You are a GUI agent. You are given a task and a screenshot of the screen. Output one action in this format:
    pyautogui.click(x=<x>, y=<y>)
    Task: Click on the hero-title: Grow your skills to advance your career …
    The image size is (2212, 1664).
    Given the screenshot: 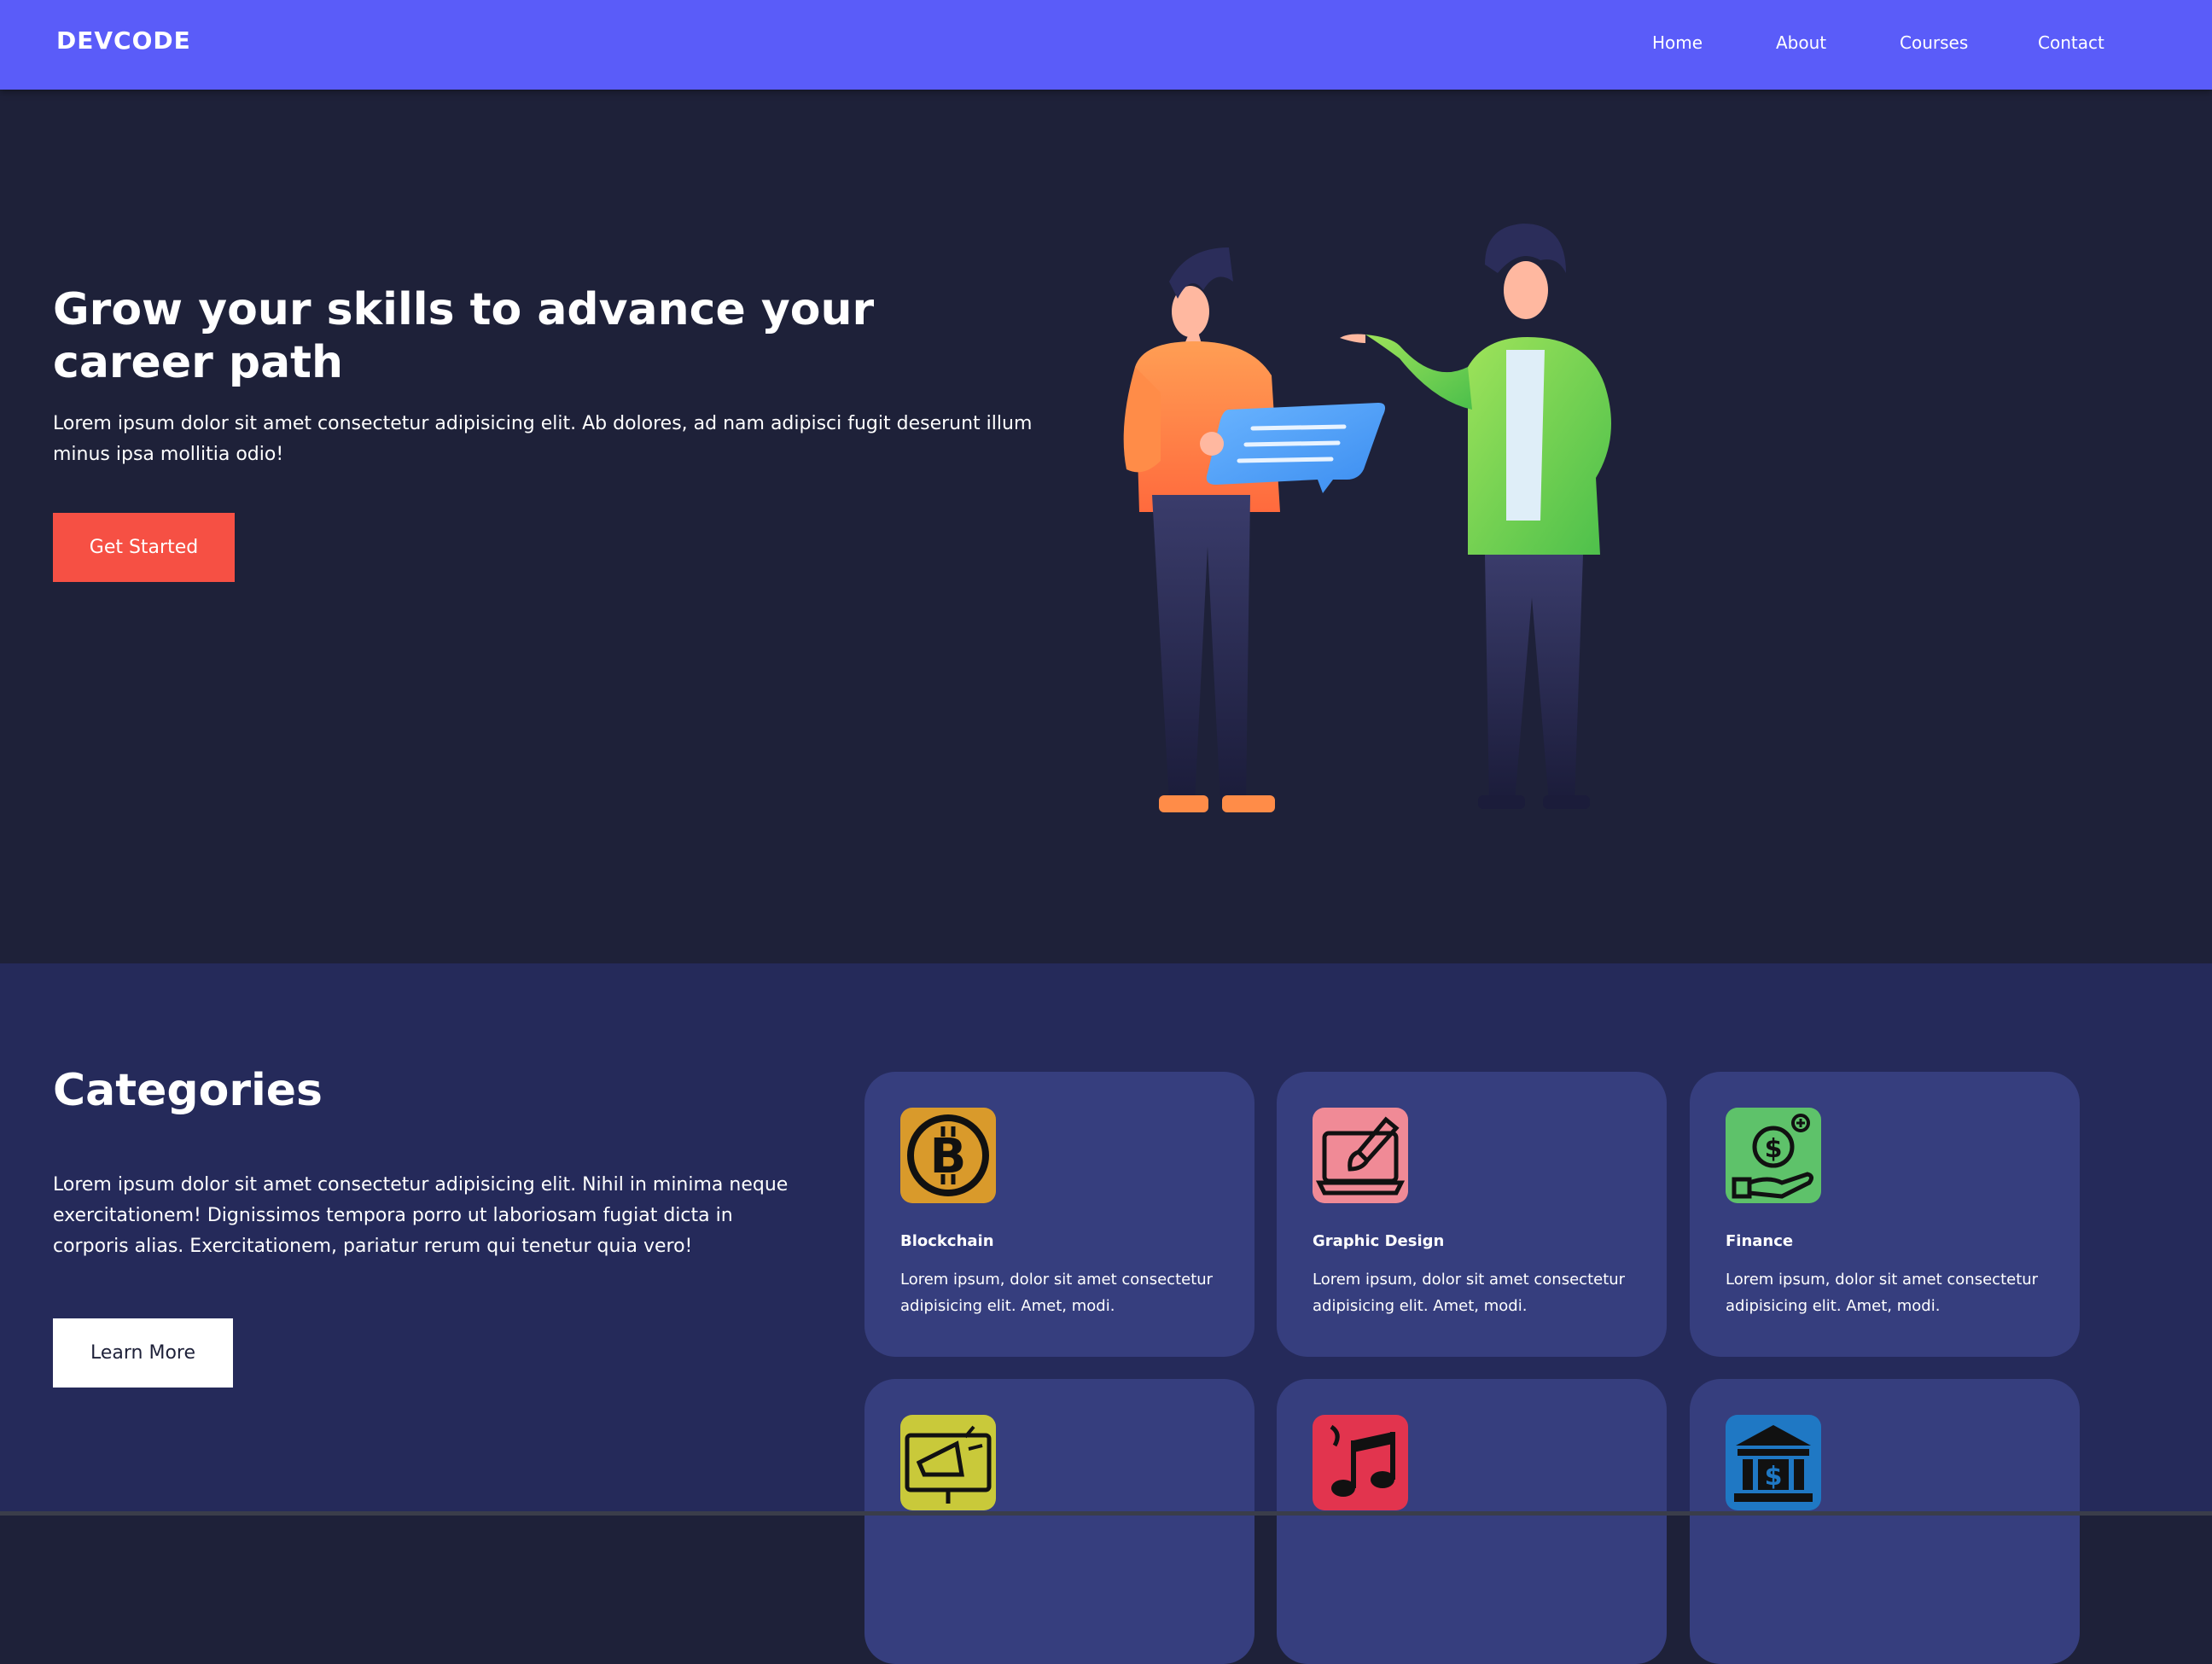 What is the action you would take?
    pyautogui.click(x=464, y=336)
    